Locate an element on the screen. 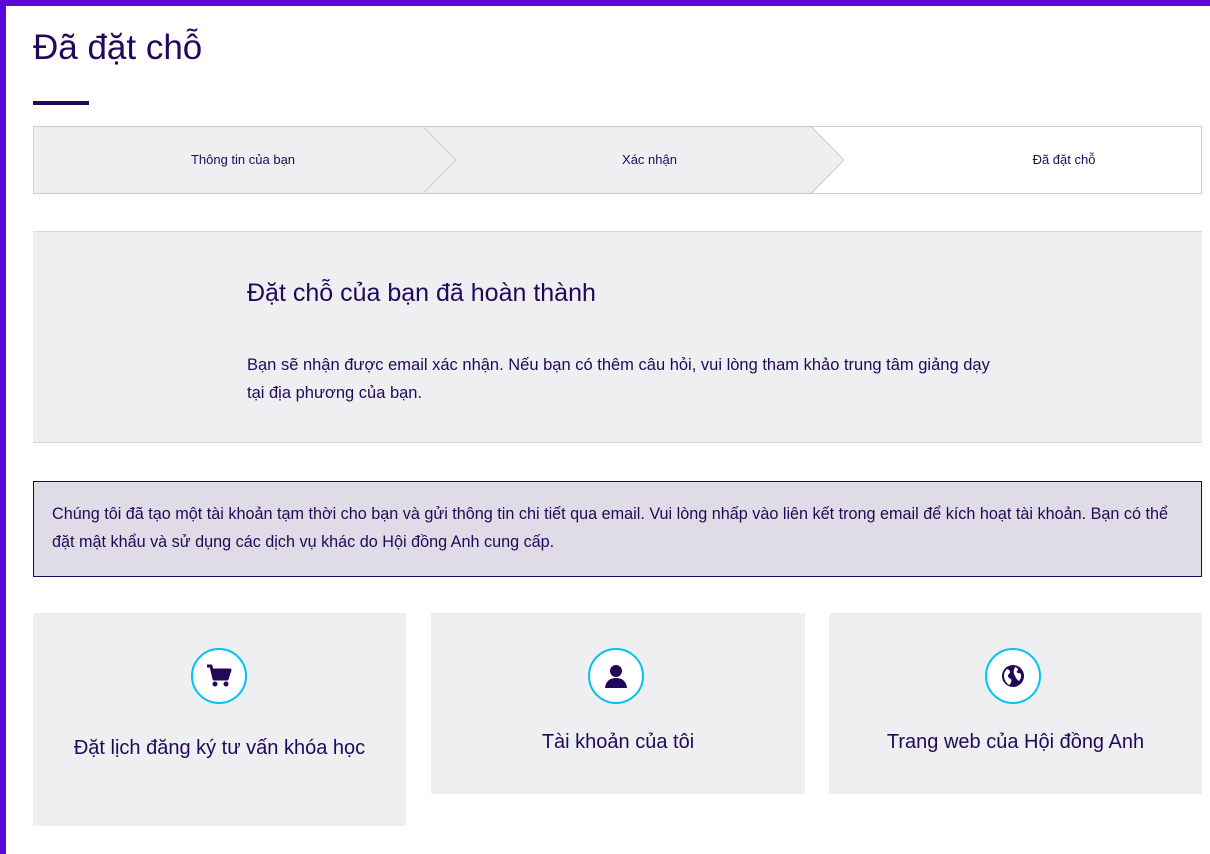 The image size is (1210, 854). card-british-council-website-label: Trang web của Hội đồng Anh is located at coordinates (1015, 742).